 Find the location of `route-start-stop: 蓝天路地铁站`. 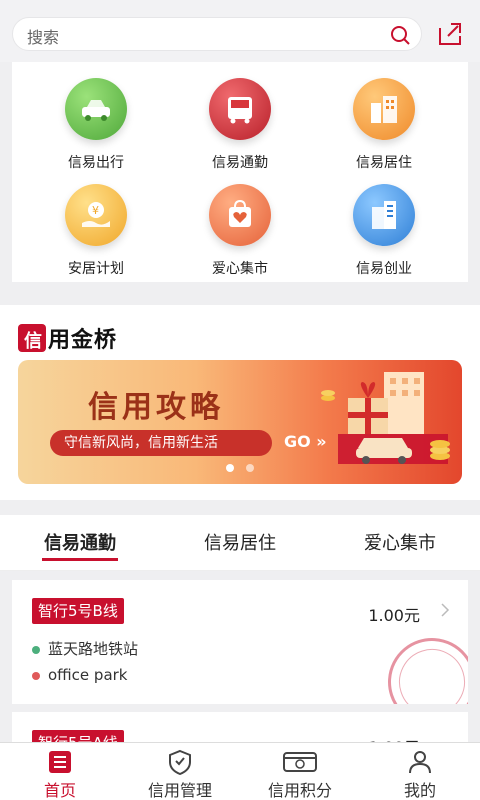

route-start-stop: 蓝天路地铁站 is located at coordinates (85, 648).